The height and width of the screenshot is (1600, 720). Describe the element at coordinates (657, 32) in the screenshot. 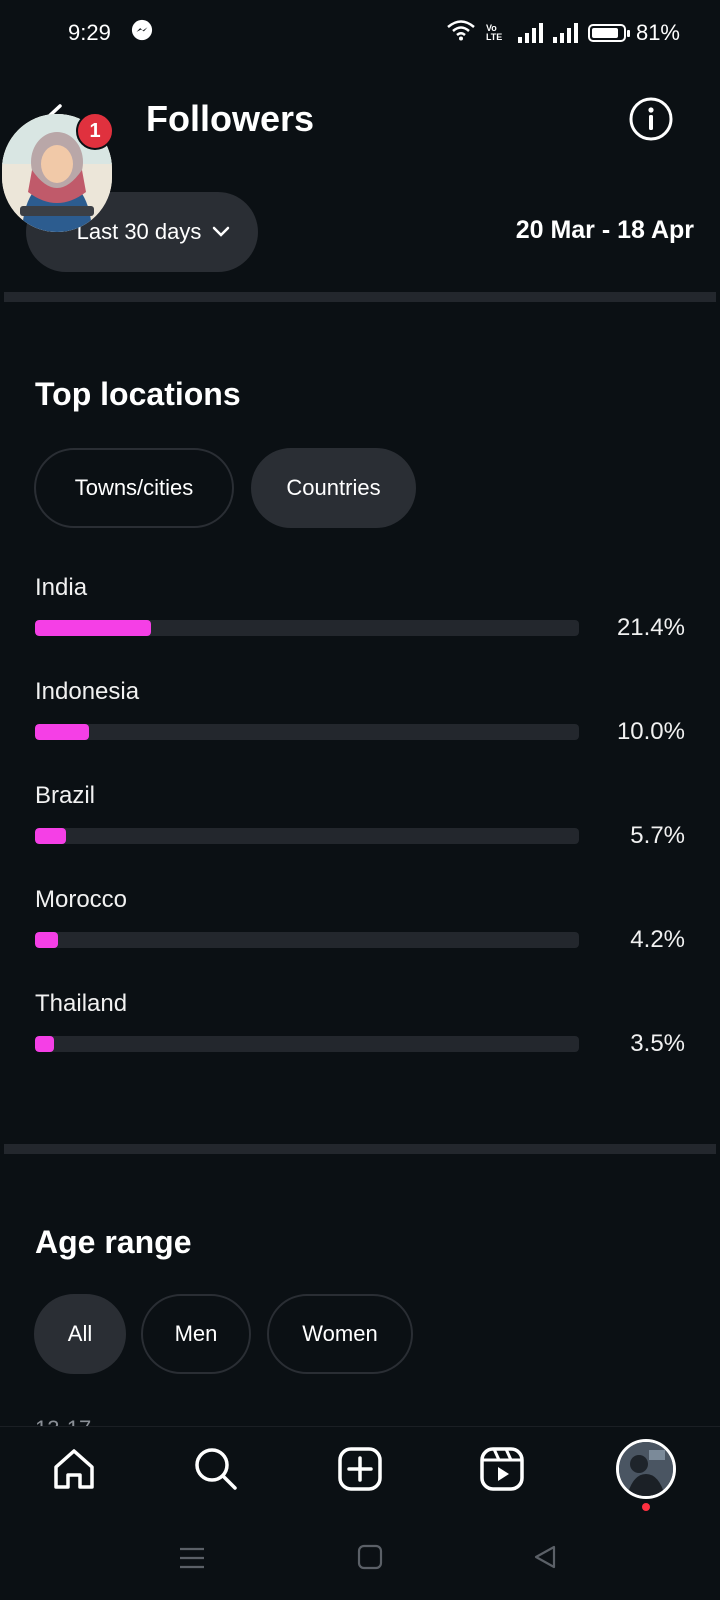

I see `battery-percent: 81%` at that location.